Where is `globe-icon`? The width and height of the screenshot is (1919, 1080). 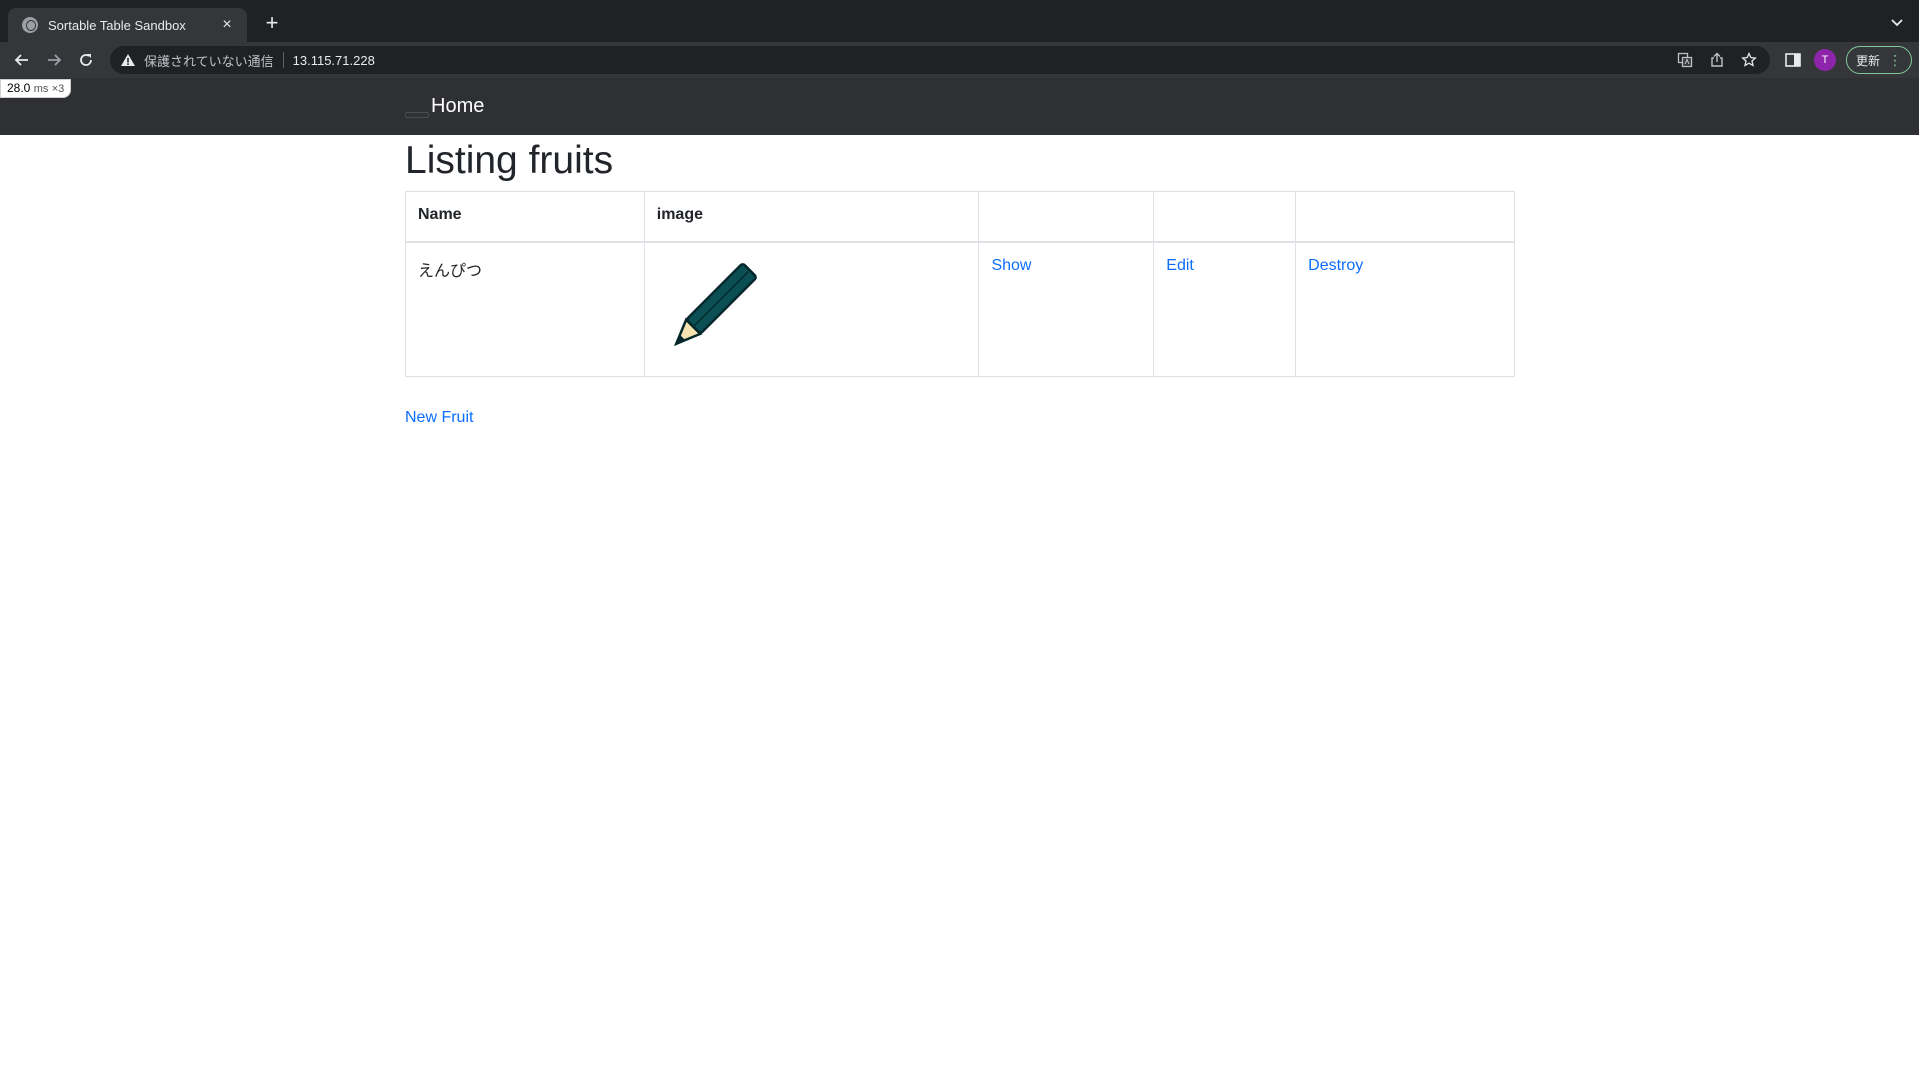 globe-icon is located at coordinates (30, 25).